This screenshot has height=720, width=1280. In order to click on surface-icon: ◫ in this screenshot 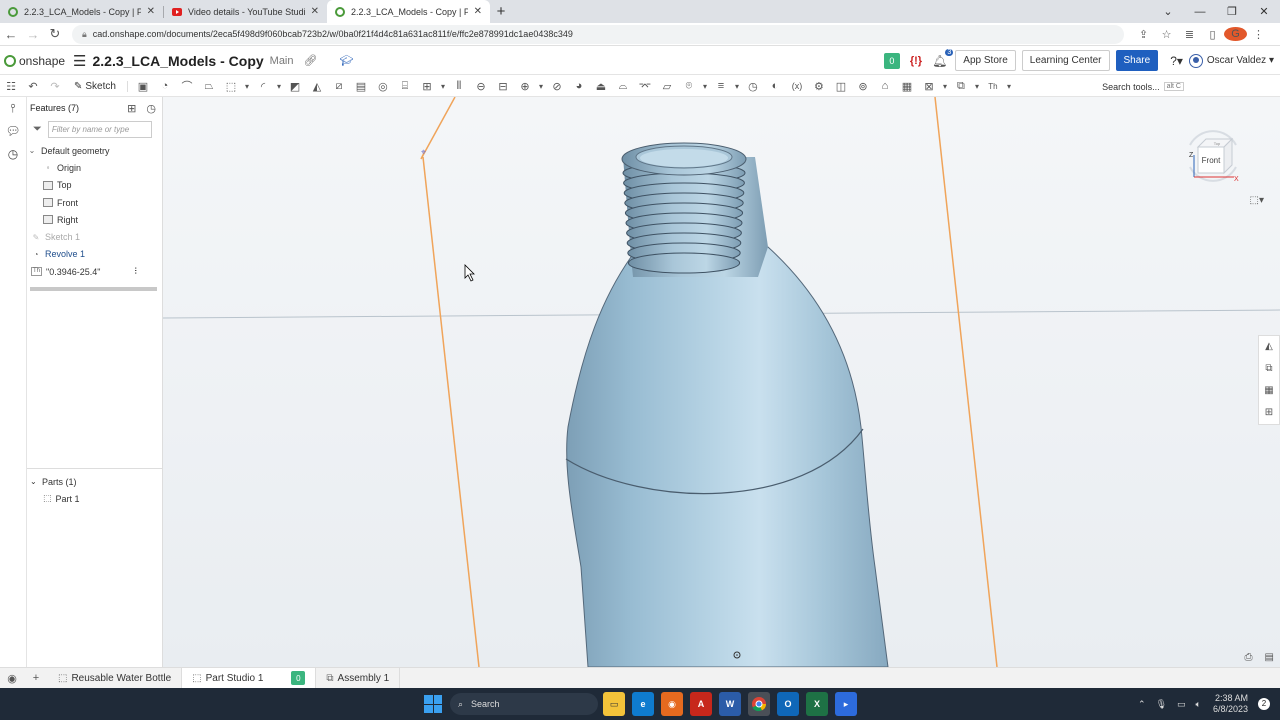, I will do `click(841, 86)`.